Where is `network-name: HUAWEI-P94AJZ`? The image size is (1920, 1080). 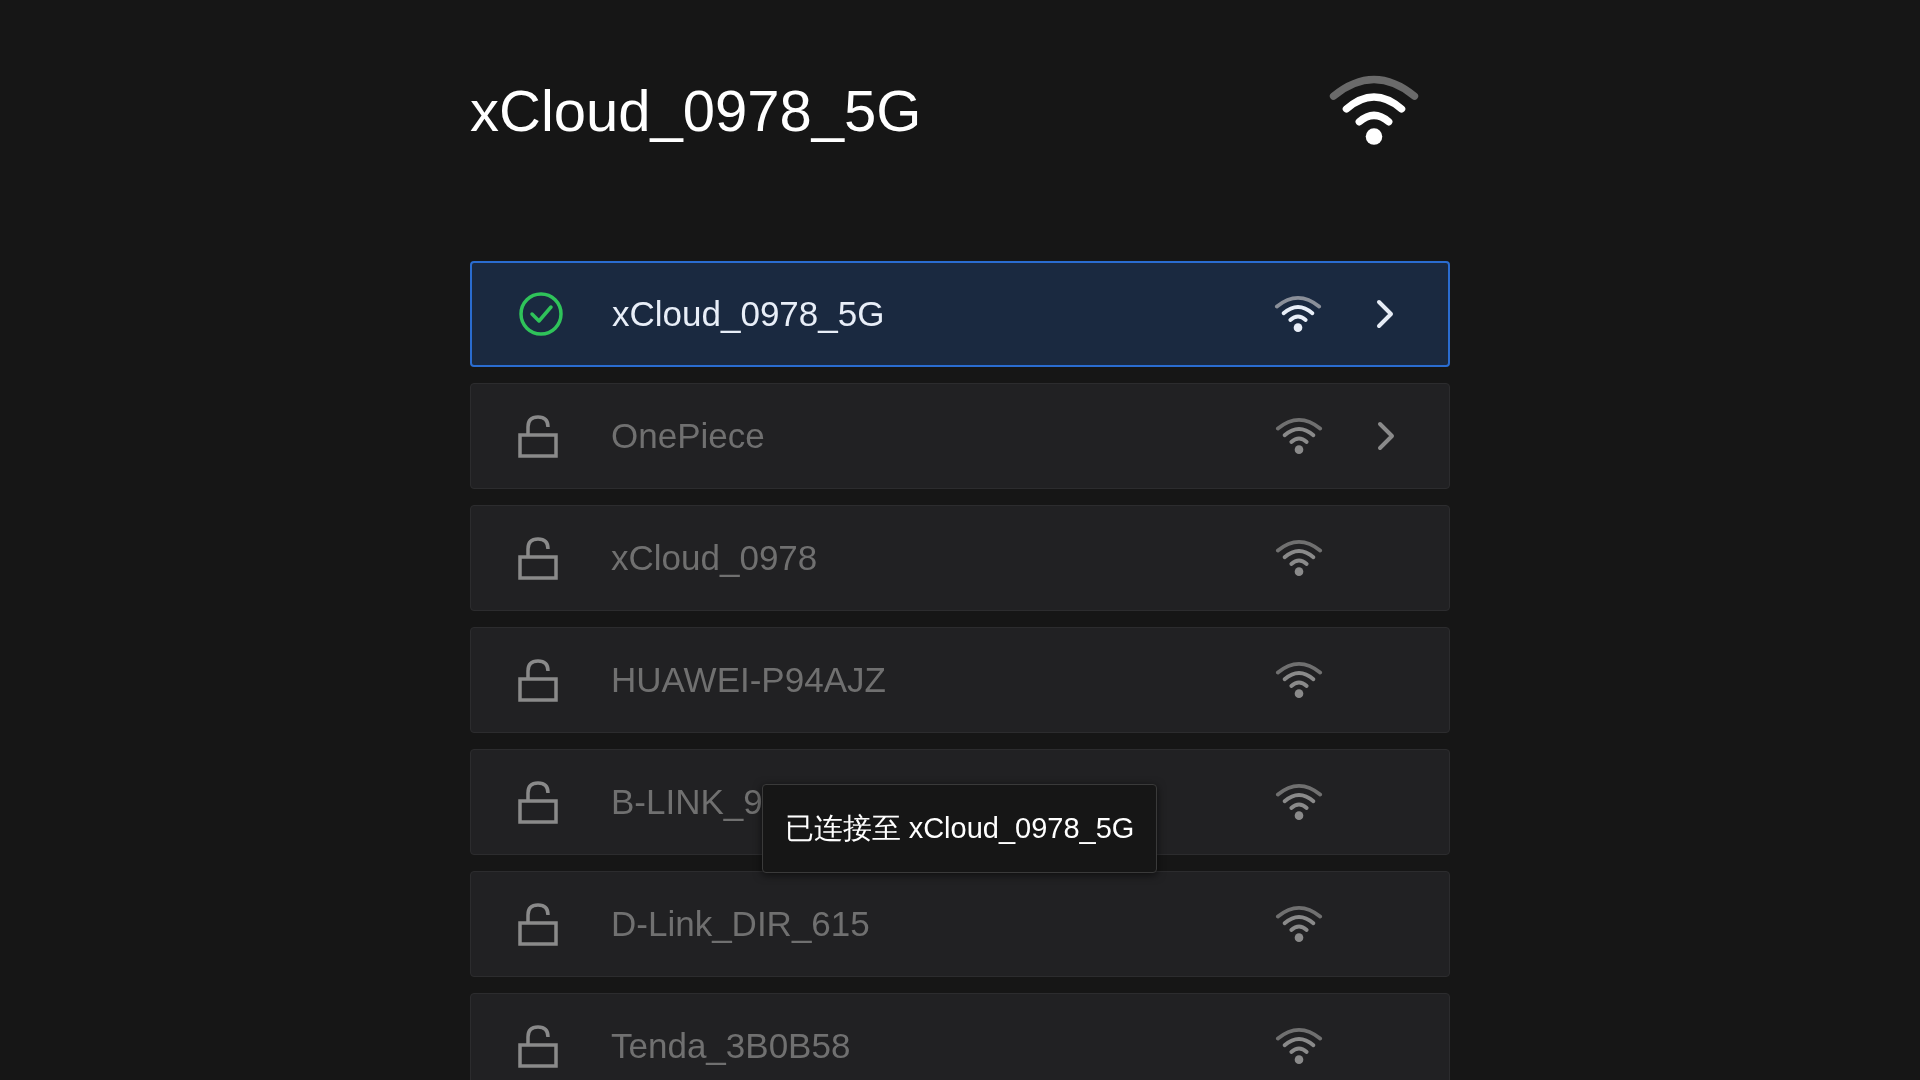 network-name: HUAWEI-P94AJZ is located at coordinates (749, 680).